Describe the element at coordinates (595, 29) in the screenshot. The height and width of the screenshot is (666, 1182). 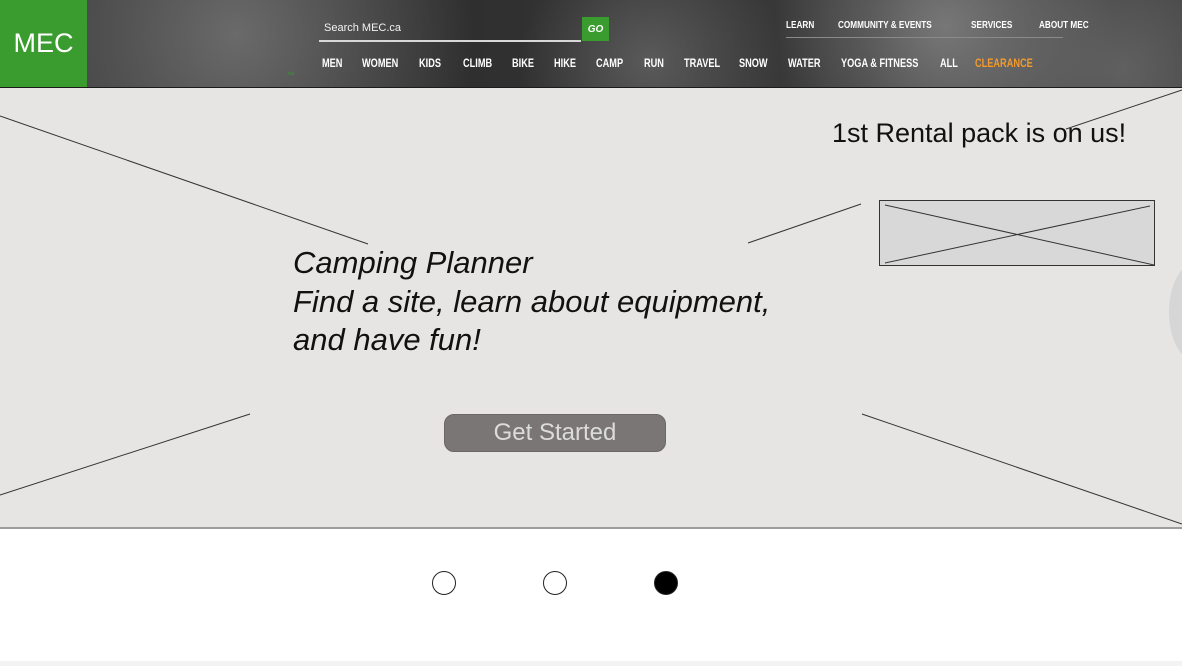
I see `search-go-button: GO` at that location.